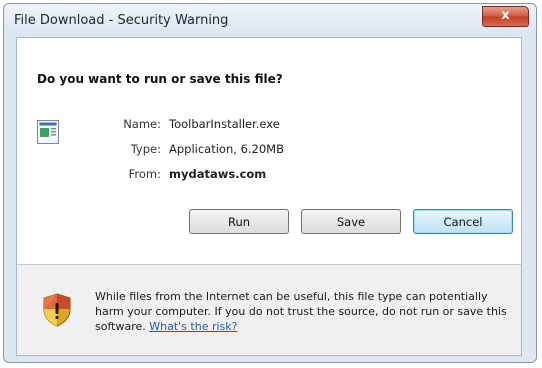 The height and width of the screenshot is (368, 542). I want to click on whats-the-risk-link: What's the risk?, so click(193, 326).